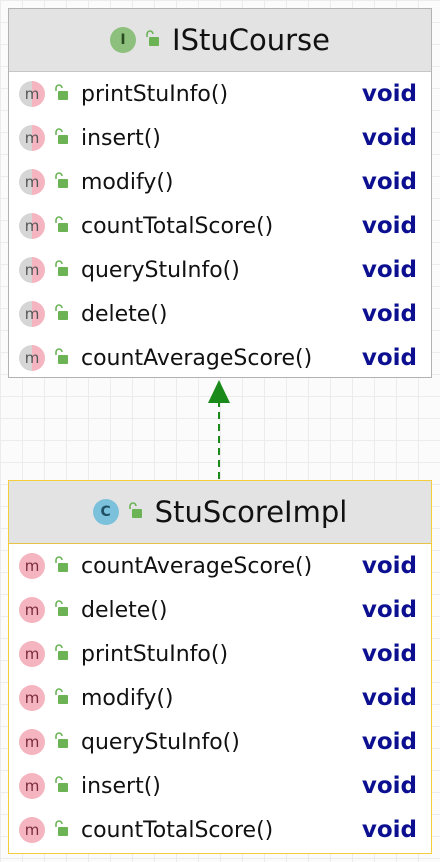  Describe the element at coordinates (123, 40) in the screenshot. I see `interface-icon: I` at that location.